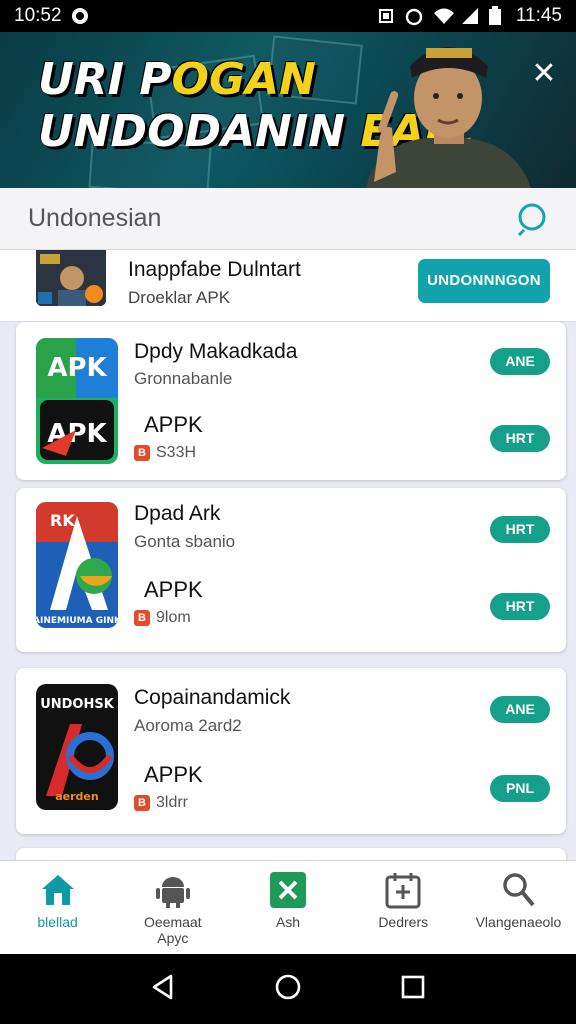  Describe the element at coordinates (216, 351) in the screenshot. I see `app-name: Dpdy Makadkada` at that location.